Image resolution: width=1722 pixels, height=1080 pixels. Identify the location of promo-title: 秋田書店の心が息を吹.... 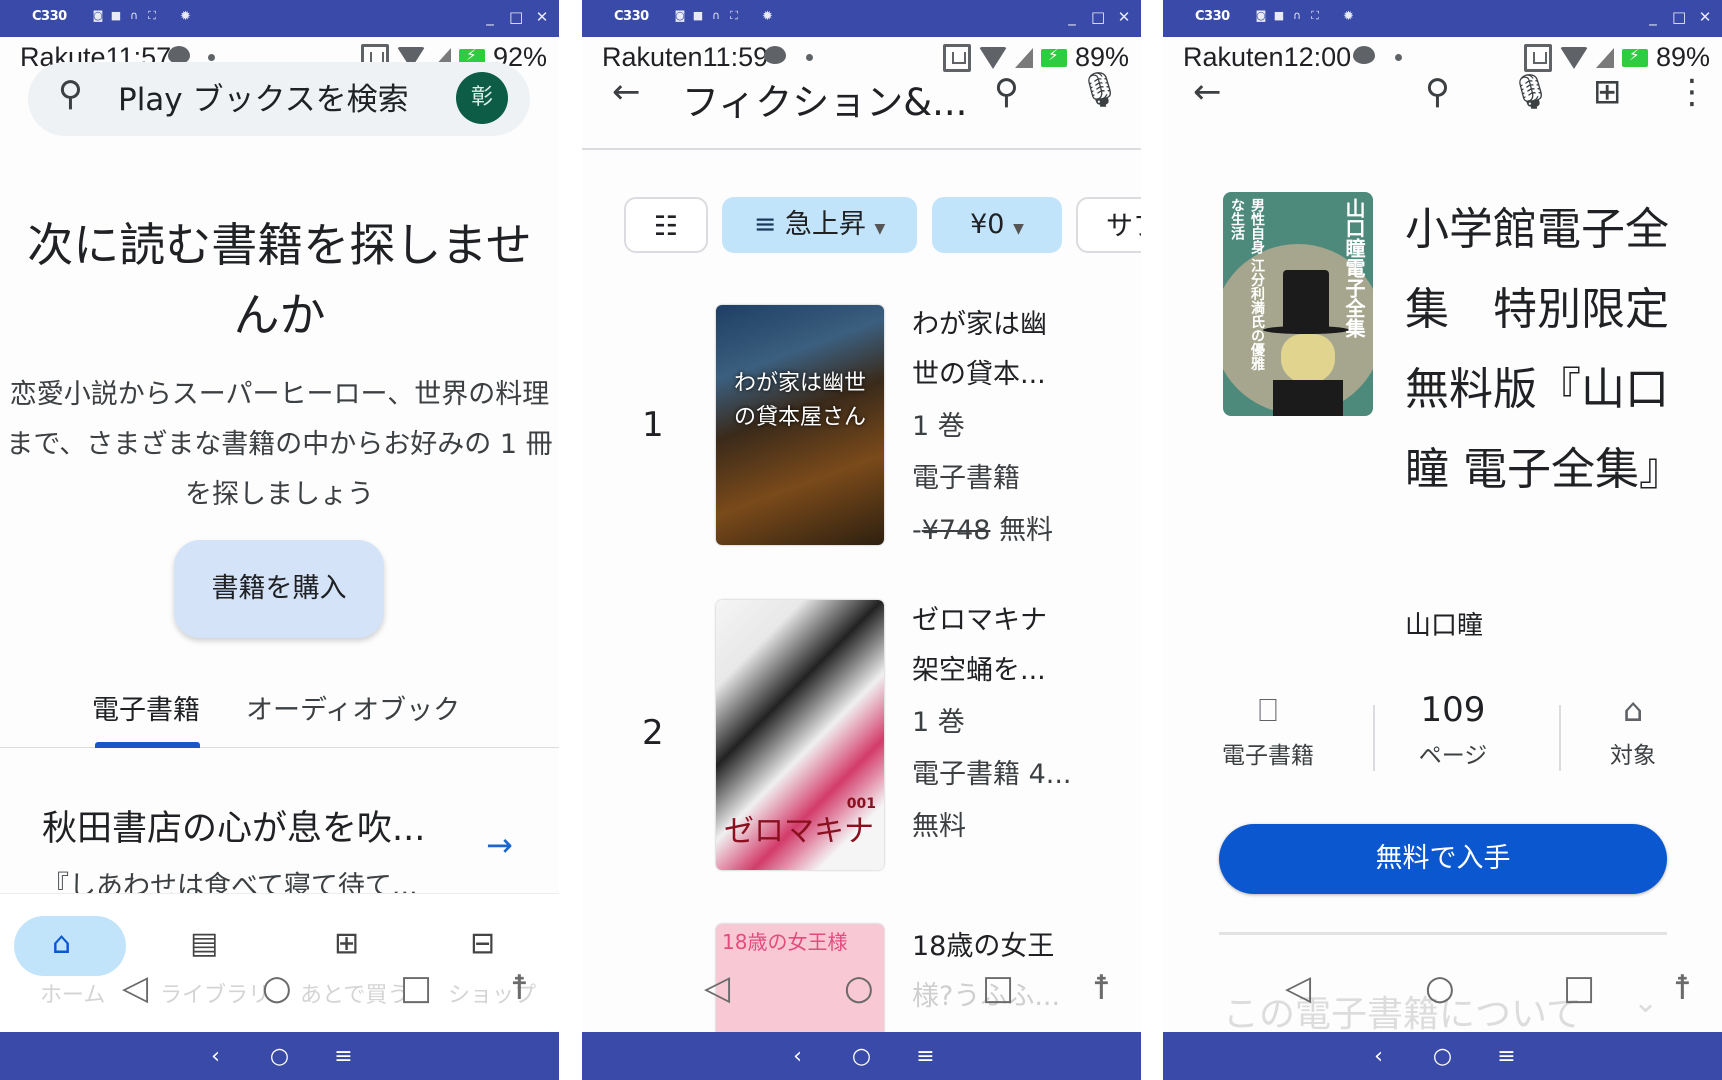
(233, 825).